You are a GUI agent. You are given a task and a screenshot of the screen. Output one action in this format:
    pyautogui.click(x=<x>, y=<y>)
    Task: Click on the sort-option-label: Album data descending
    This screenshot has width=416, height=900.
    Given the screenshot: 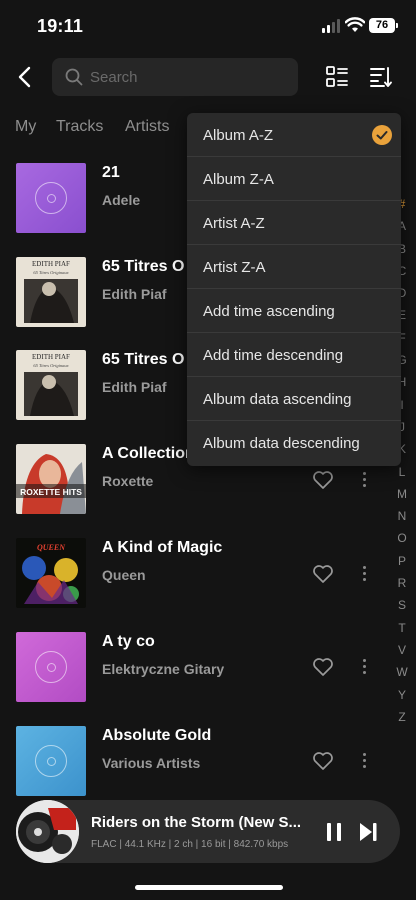 What is the action you would take?
    pyautogui.click(x=281, y=443)
    